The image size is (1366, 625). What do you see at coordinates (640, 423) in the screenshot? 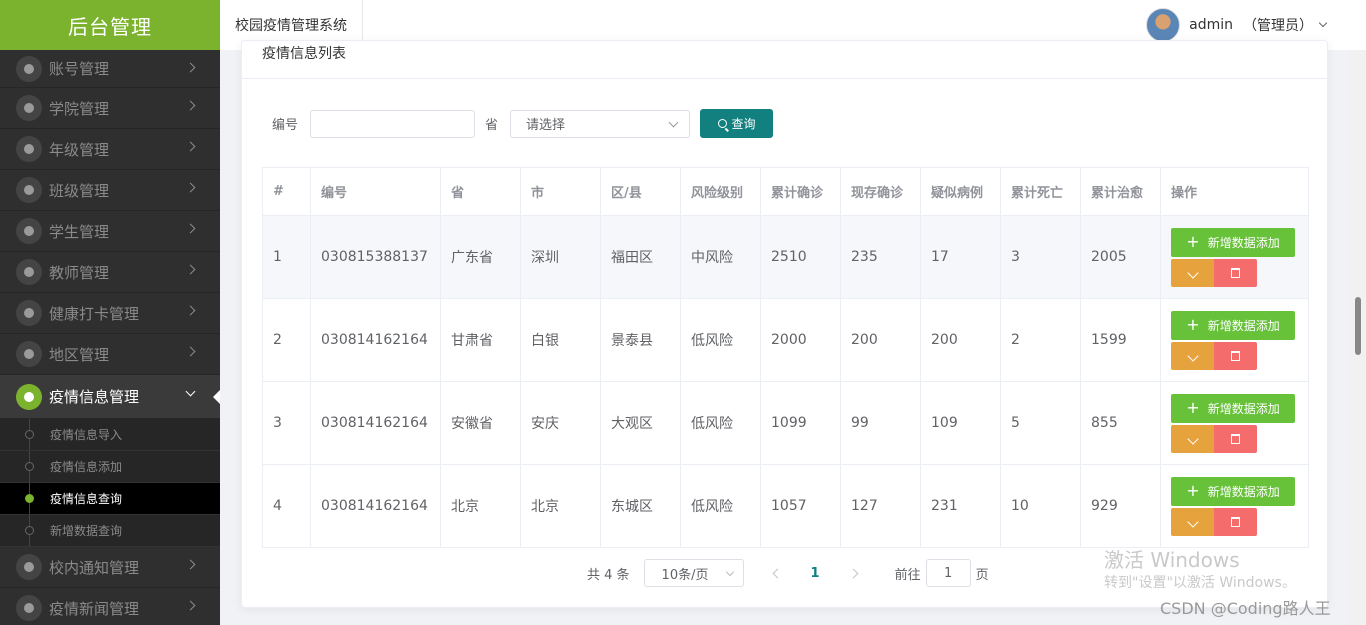
I see `table-cell: 大观区` at bounding box center [640, 423].